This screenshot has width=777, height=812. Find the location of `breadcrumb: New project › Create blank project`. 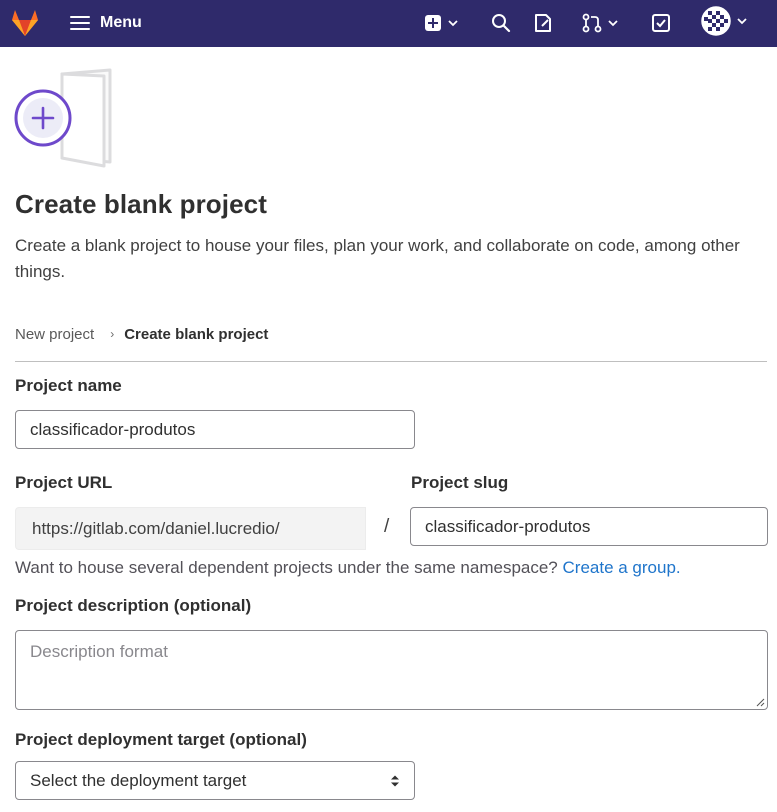

breadcrumb: New project › Create blank project is located at coordinates (141, 334).